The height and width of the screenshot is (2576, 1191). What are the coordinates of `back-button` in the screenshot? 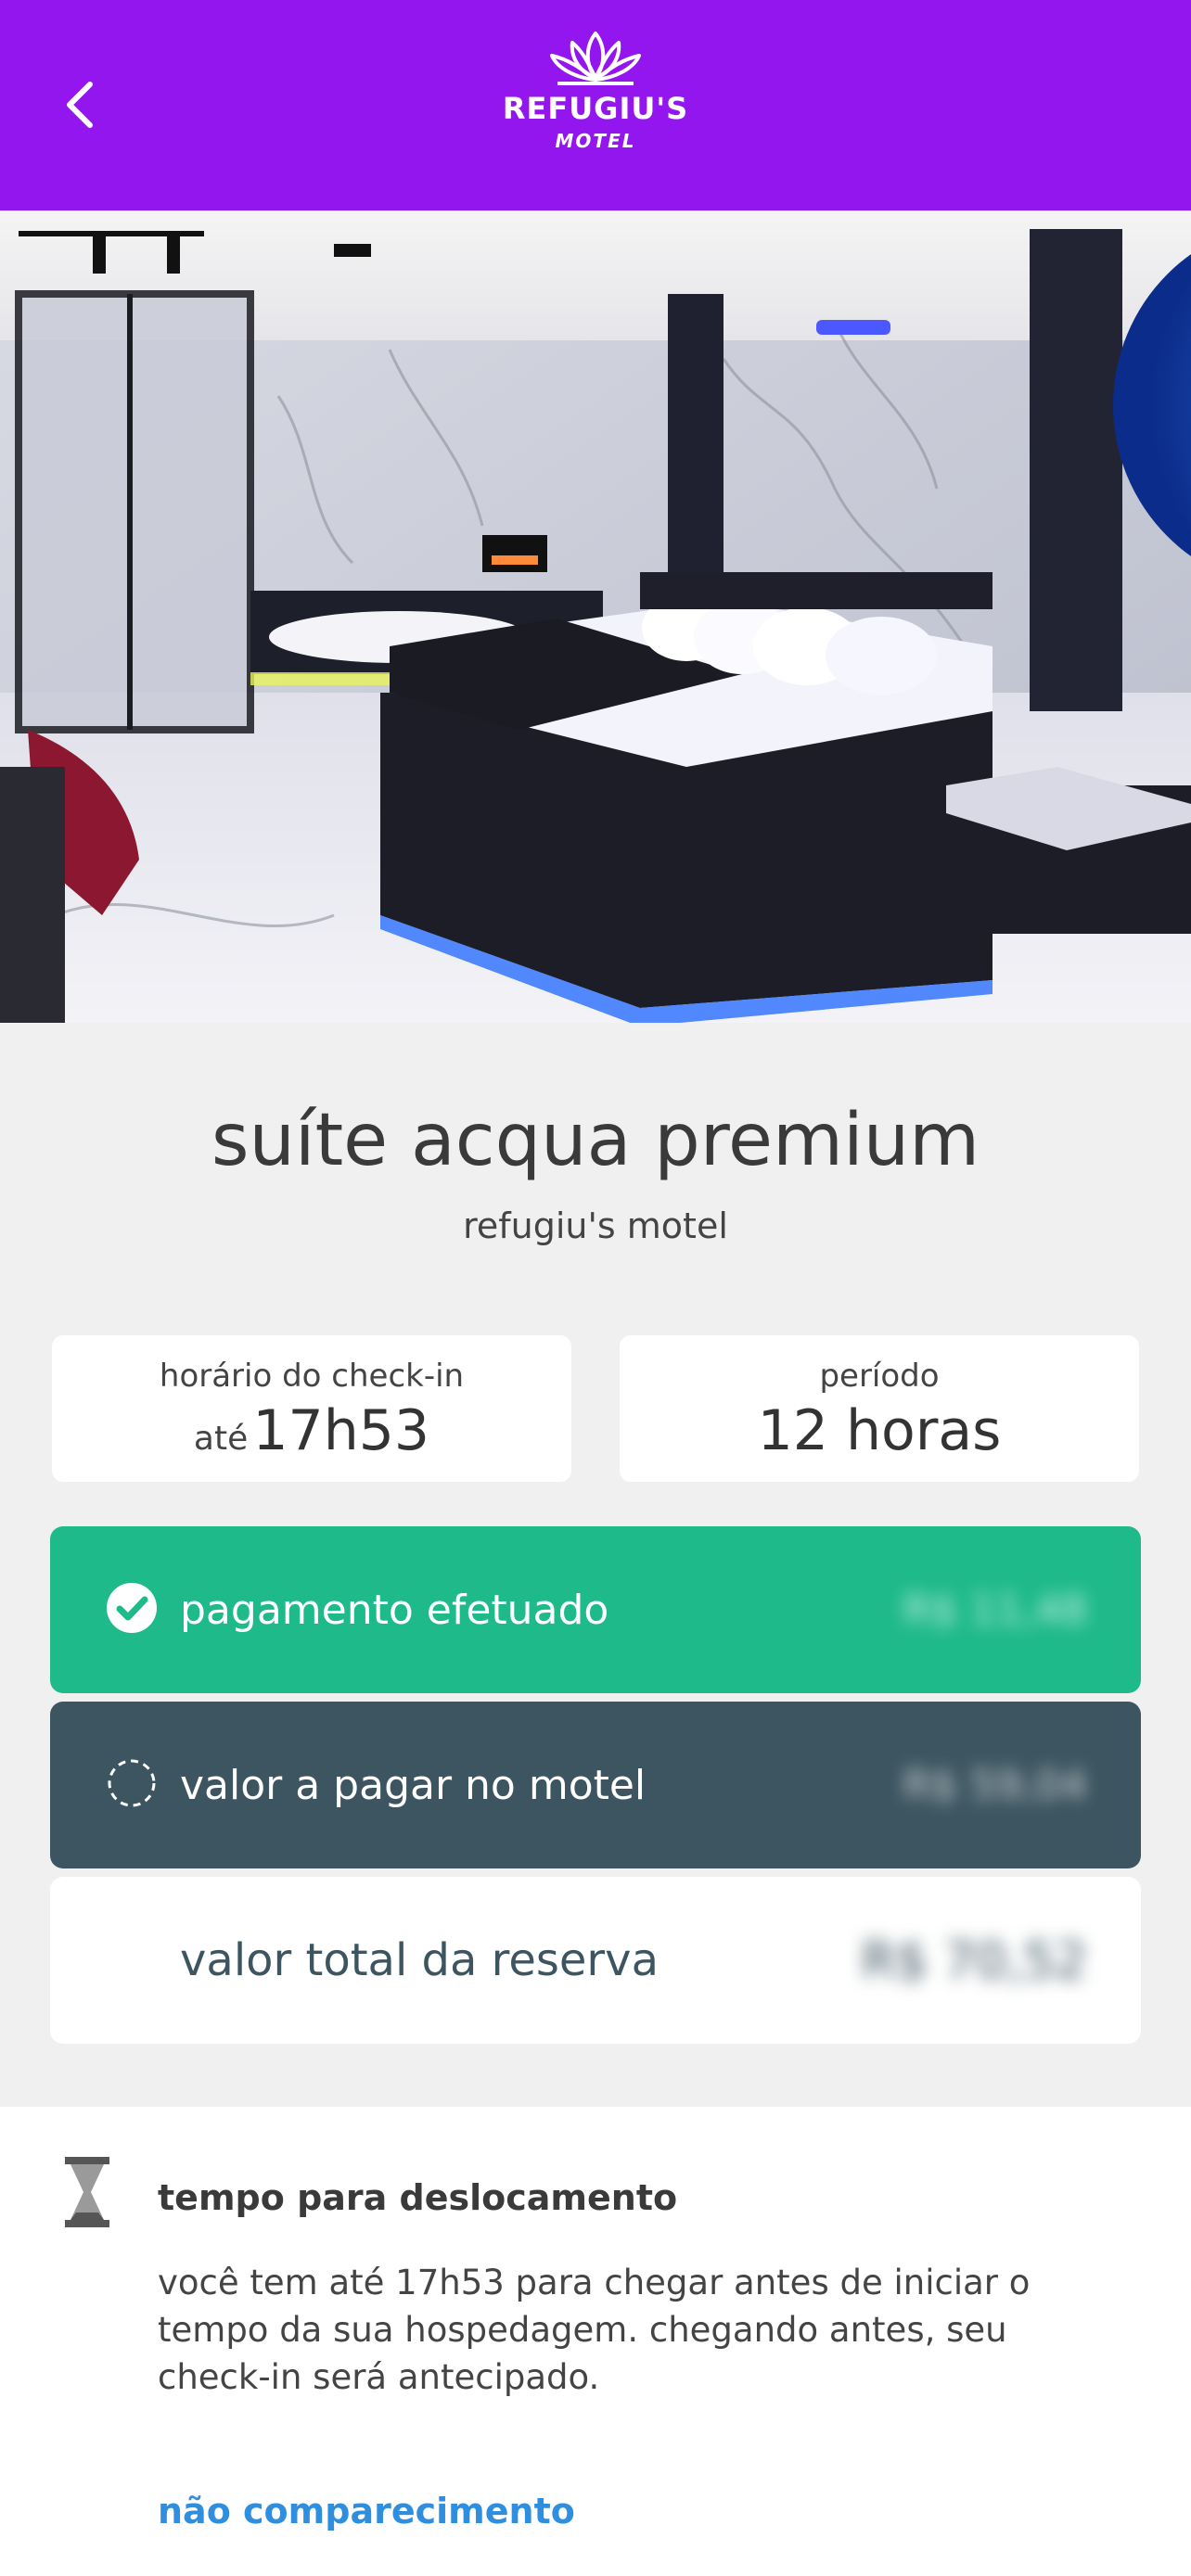 It's located at (79, 105).